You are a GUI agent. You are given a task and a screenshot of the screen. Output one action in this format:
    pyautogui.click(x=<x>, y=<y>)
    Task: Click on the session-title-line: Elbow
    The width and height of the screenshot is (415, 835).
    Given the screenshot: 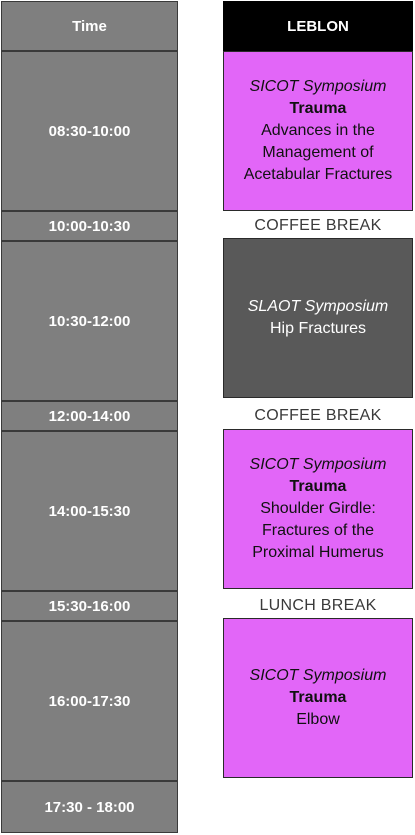 What is the action you would take?
    pyautogui.click(x=318, y=719)
    